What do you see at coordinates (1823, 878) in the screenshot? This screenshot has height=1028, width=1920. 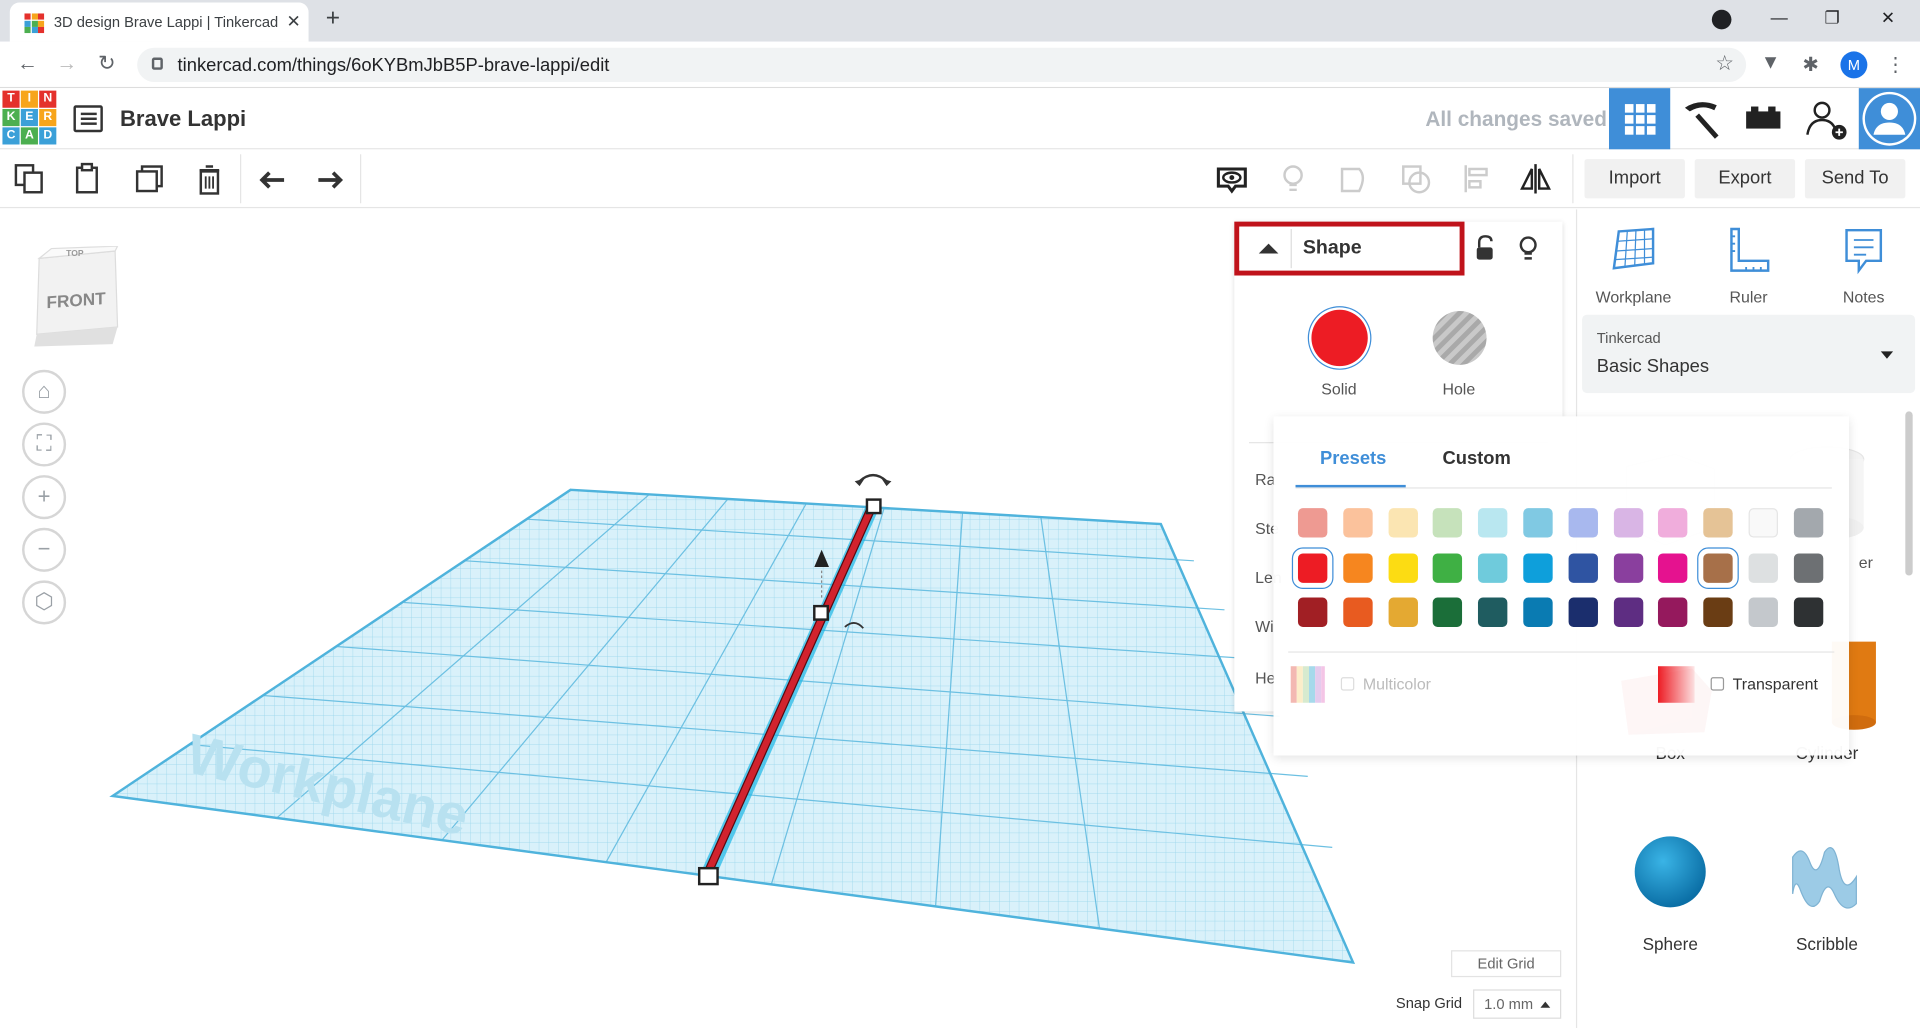 I see `scribble-shape` at bounding box center [1823, 878].